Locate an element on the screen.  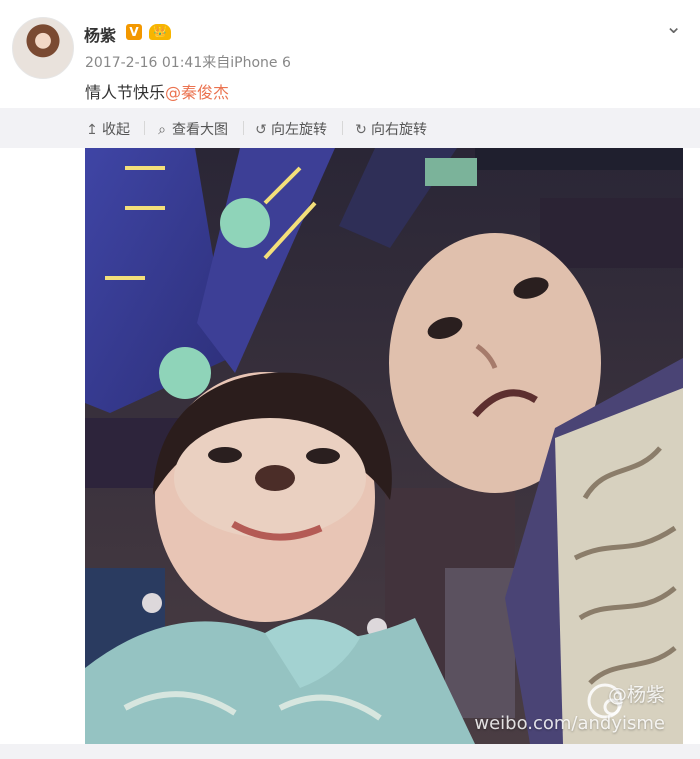
collapse-label: 收起 is located at coordinates (116, 130).